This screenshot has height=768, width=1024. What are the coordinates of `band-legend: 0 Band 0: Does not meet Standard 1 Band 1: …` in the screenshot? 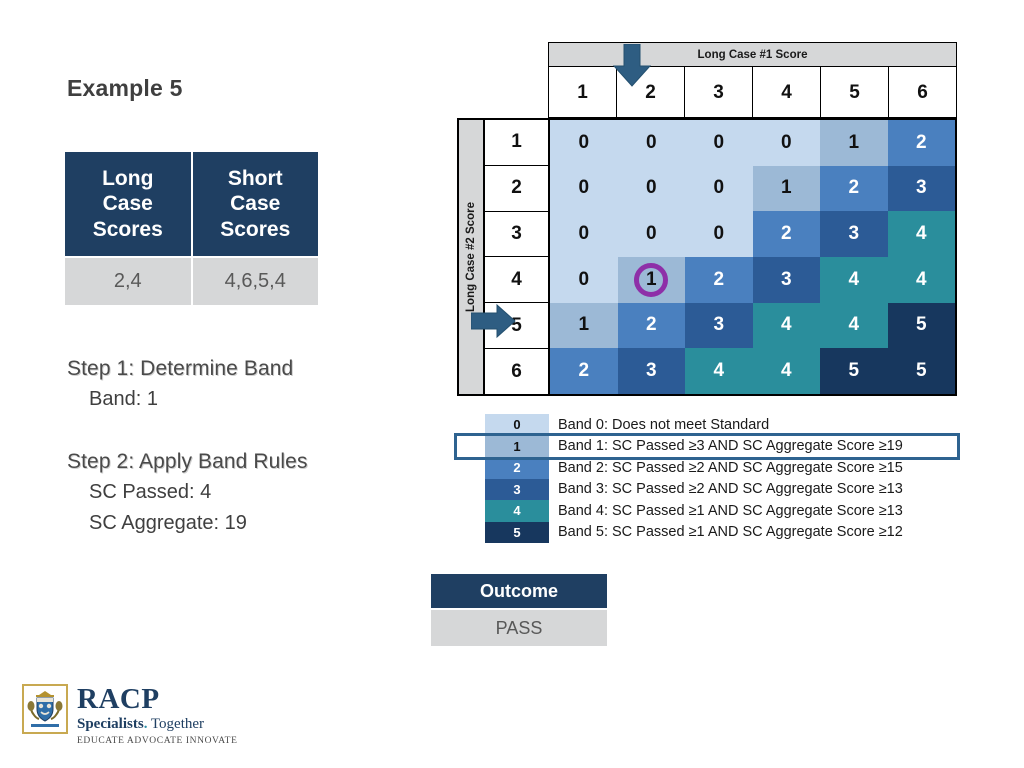 It's located at (707, 478).